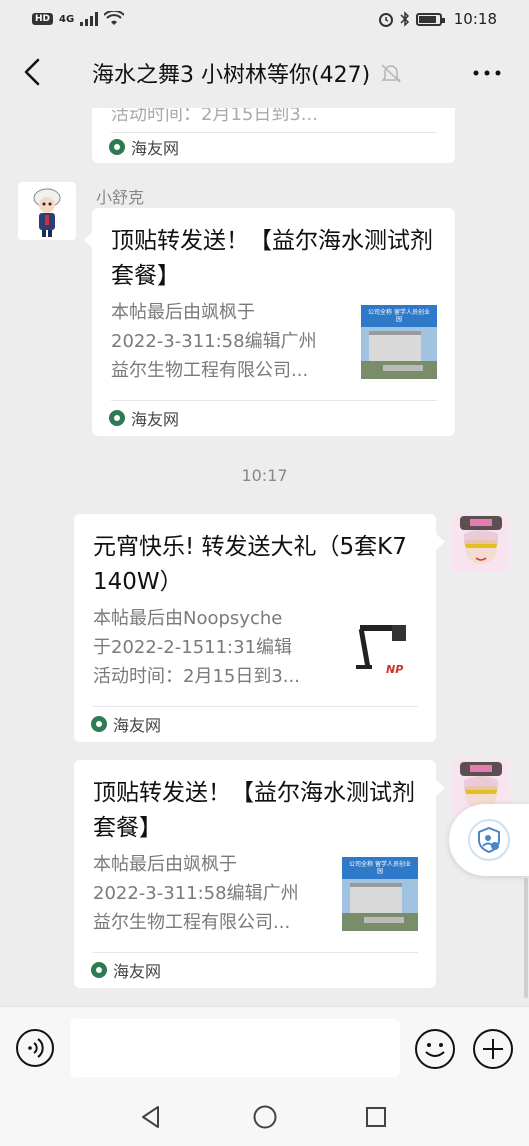  I want to click on chevron-left-icon, so click(32, 72).